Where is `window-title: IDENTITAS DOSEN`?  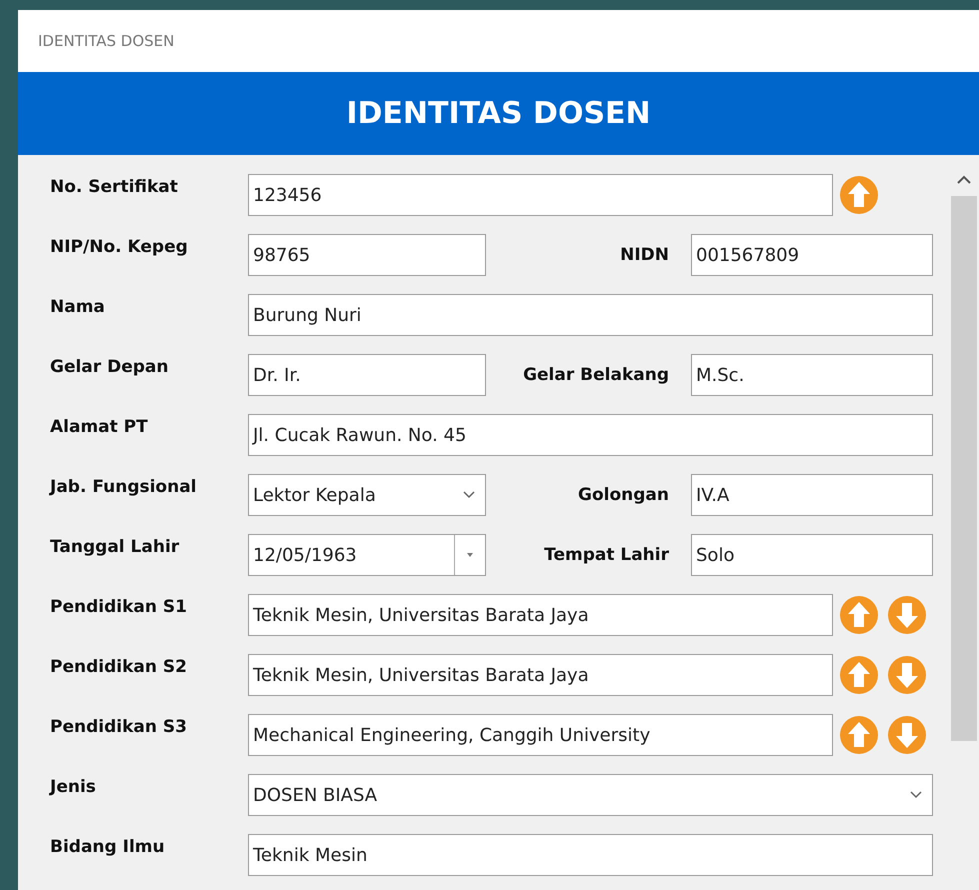 window-title: IDENTITAS DOSEN is located at coordinates (106, 41).